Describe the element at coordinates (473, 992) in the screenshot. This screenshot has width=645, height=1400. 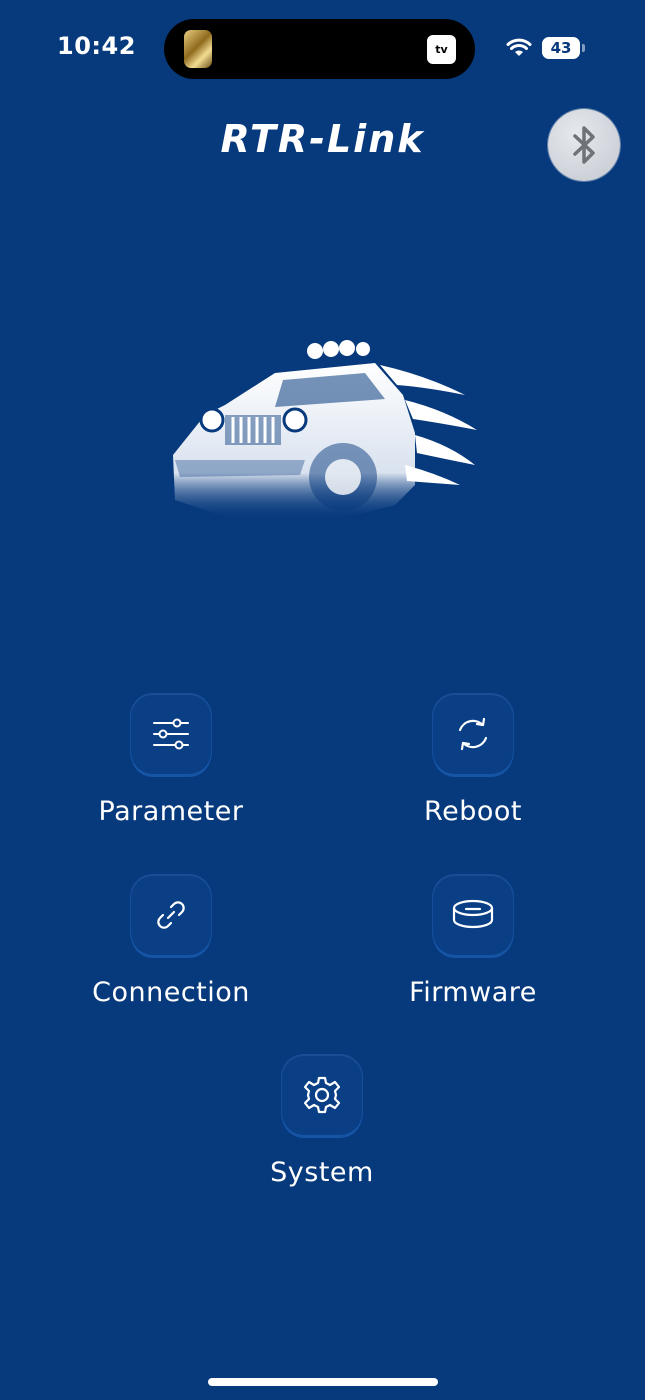
I see `firmware-label: Firmware` at that location.